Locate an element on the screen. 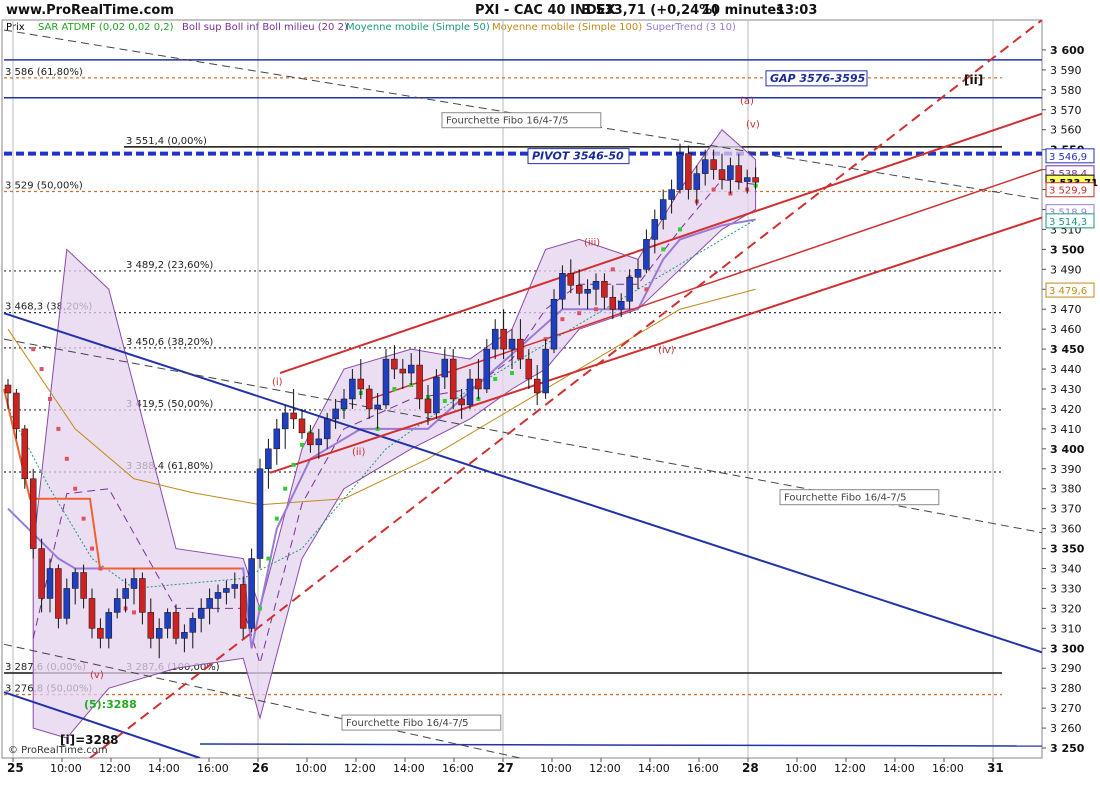 Image resolution: width=1100 pixels, height=804 pixels. last-price: 3 533,71 (+0,24%) is located at coordinates (650, 10).